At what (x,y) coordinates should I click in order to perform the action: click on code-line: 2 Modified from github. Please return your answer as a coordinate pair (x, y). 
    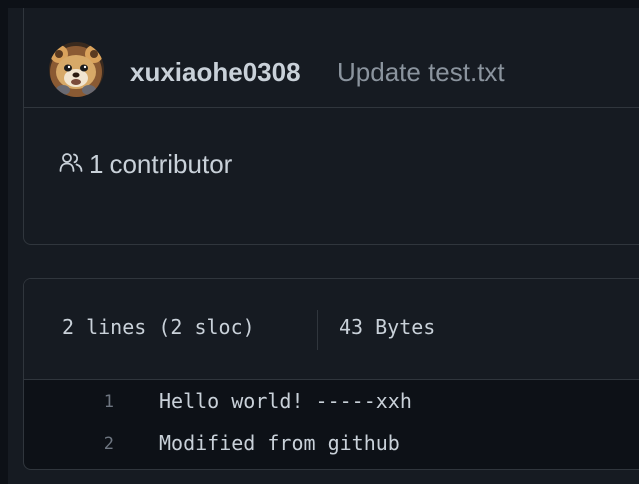
    Looking at the image, I should click on (331, 447).